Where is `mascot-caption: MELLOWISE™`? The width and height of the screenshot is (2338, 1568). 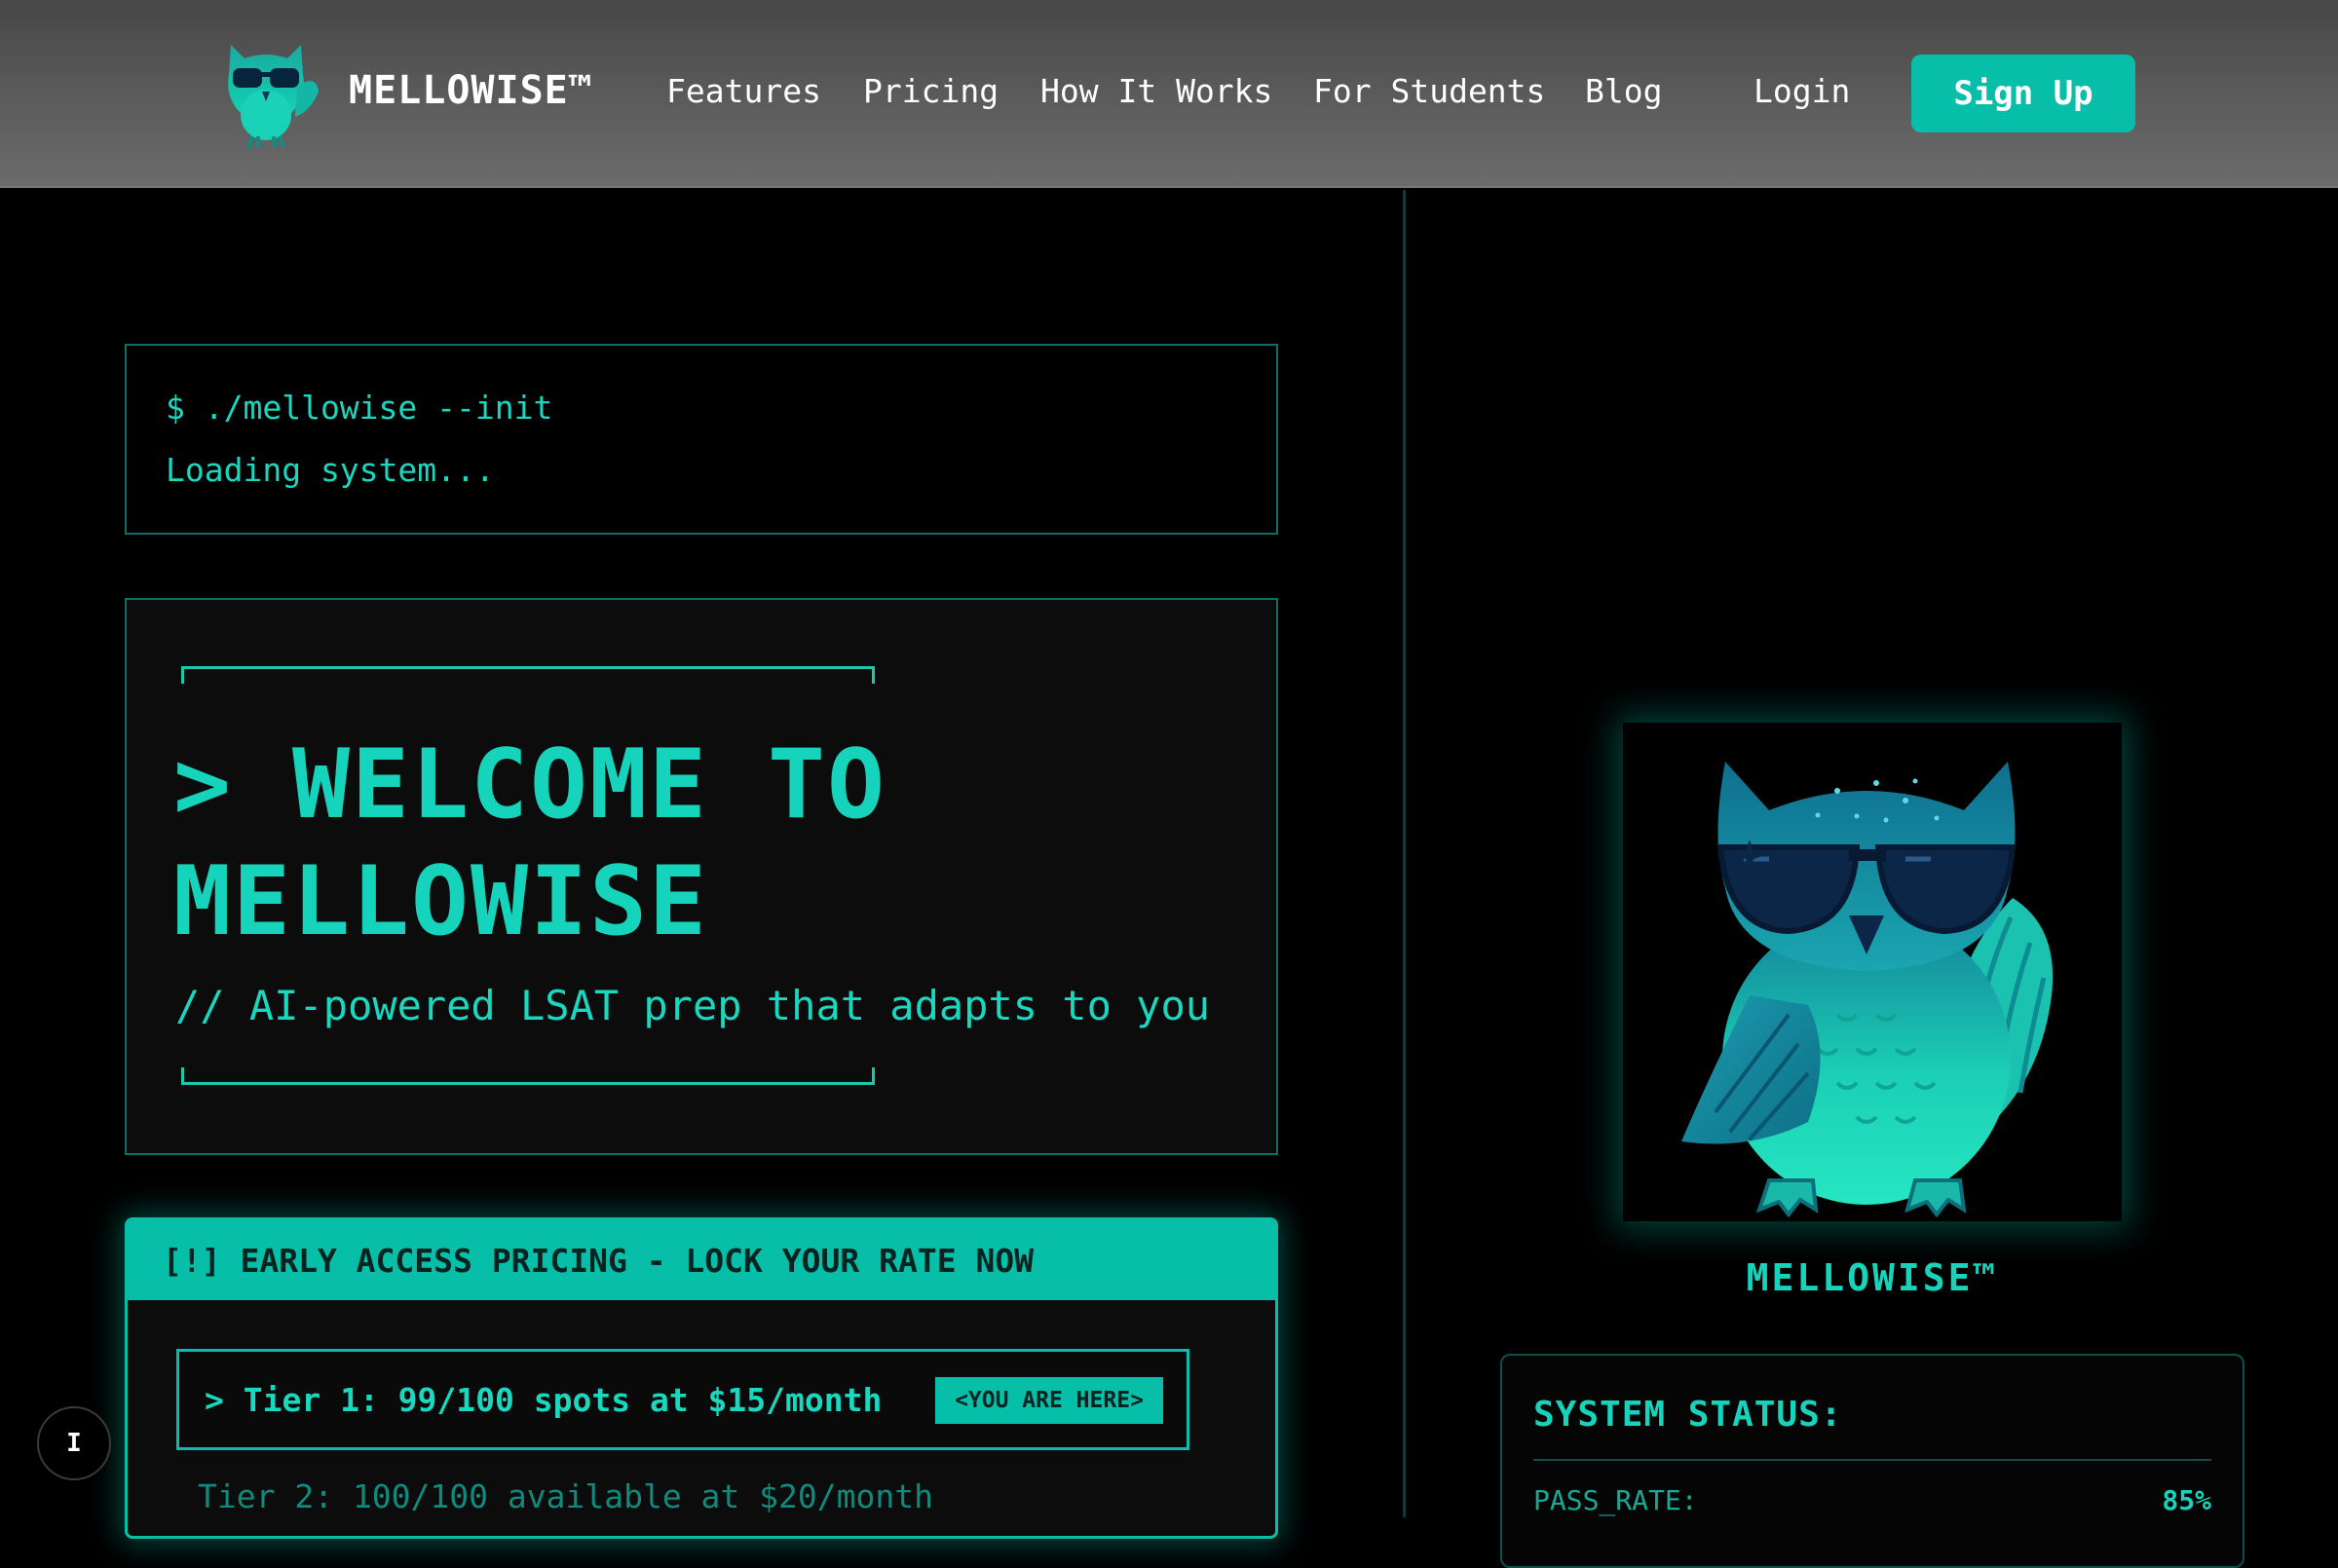 mascot-caption: MELLOWISE™ is located at coordinates (1872, 1277).